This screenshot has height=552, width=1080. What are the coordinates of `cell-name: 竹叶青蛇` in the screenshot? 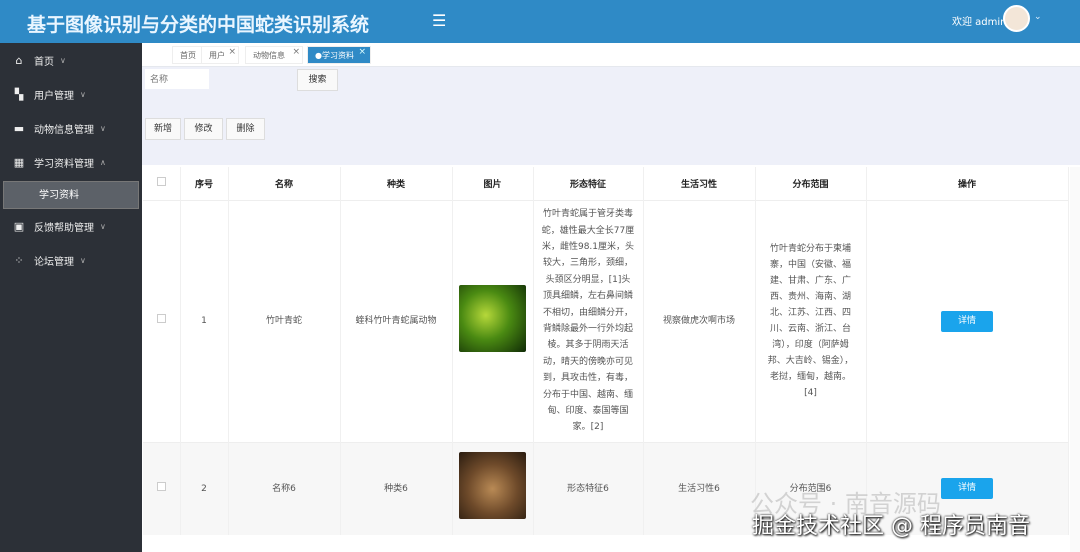 It's located at (284, 320).